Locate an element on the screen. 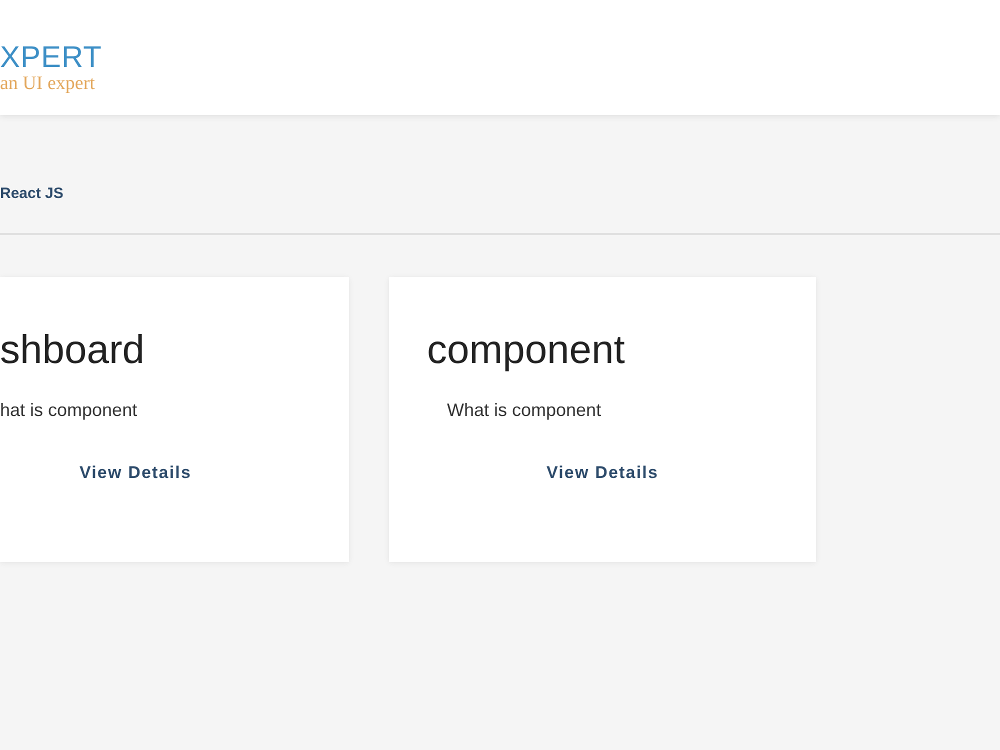 The width and height of the screenshot is (1000, 750). logo-tagline: an UI expert is located at coordinates (47, 84).